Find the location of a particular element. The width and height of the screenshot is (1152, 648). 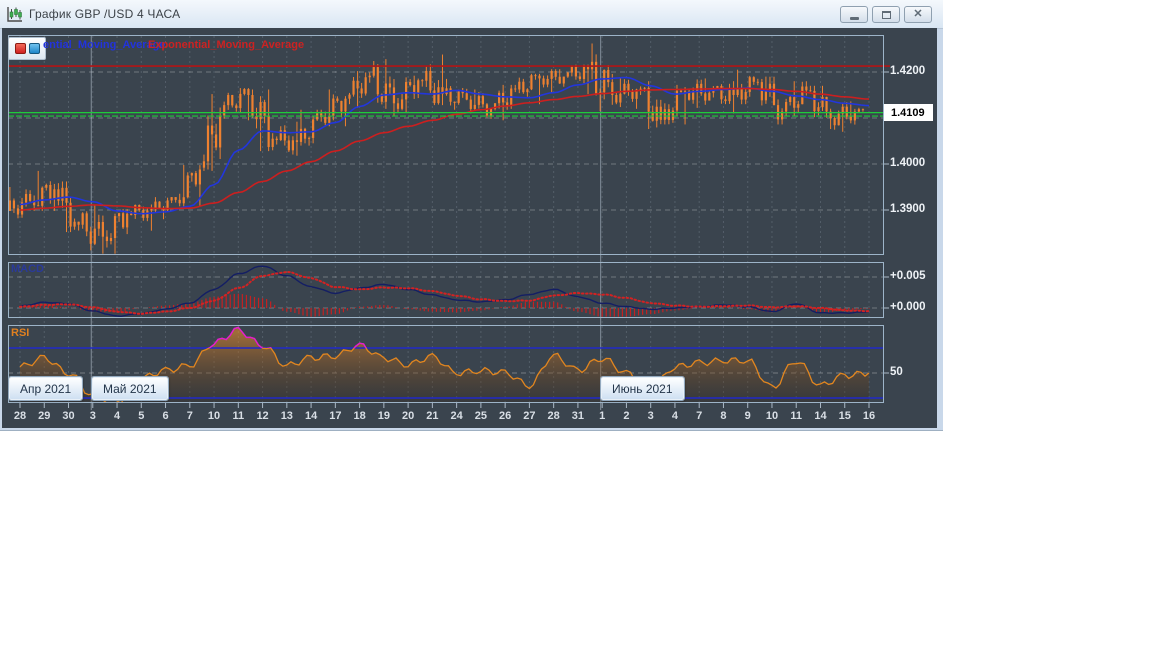

candlestick-chart-icon is located at coordinates (14, 14).